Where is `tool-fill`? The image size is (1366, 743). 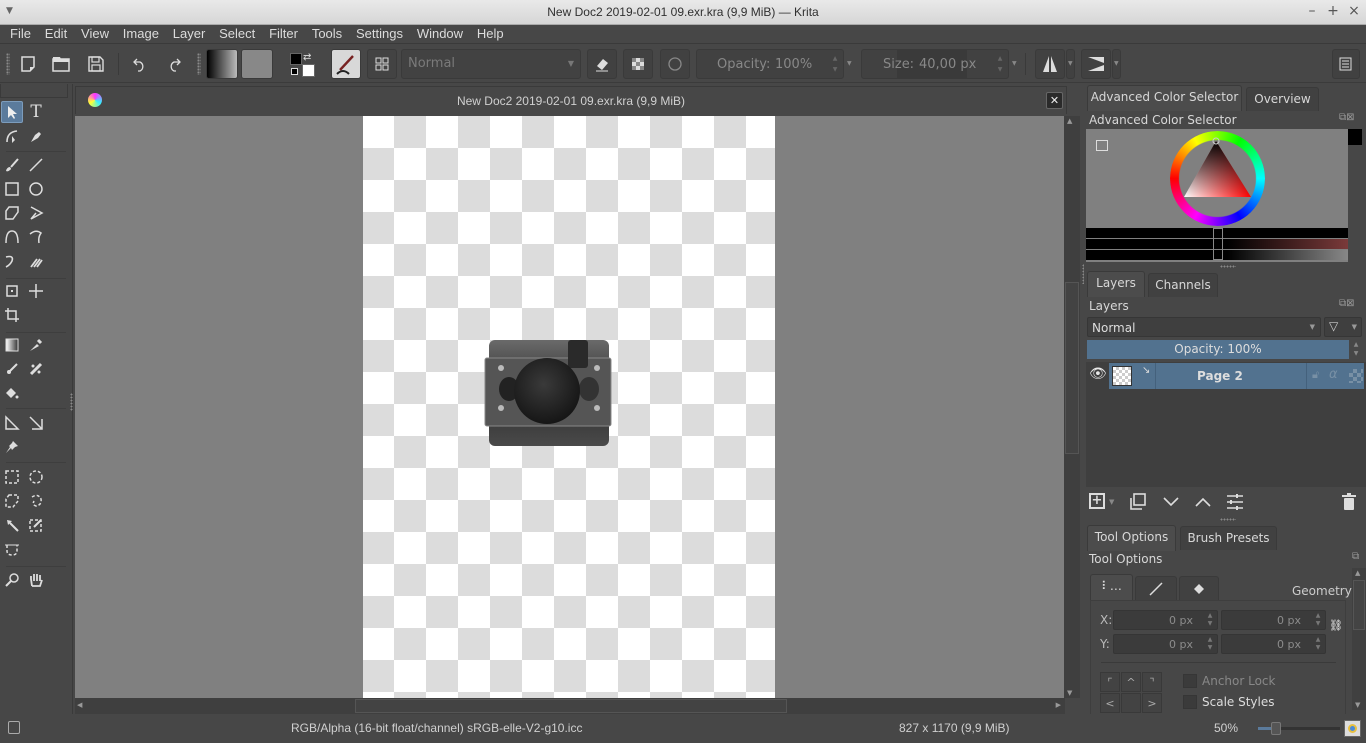
tool-fill is located at coordinates (12, 393).